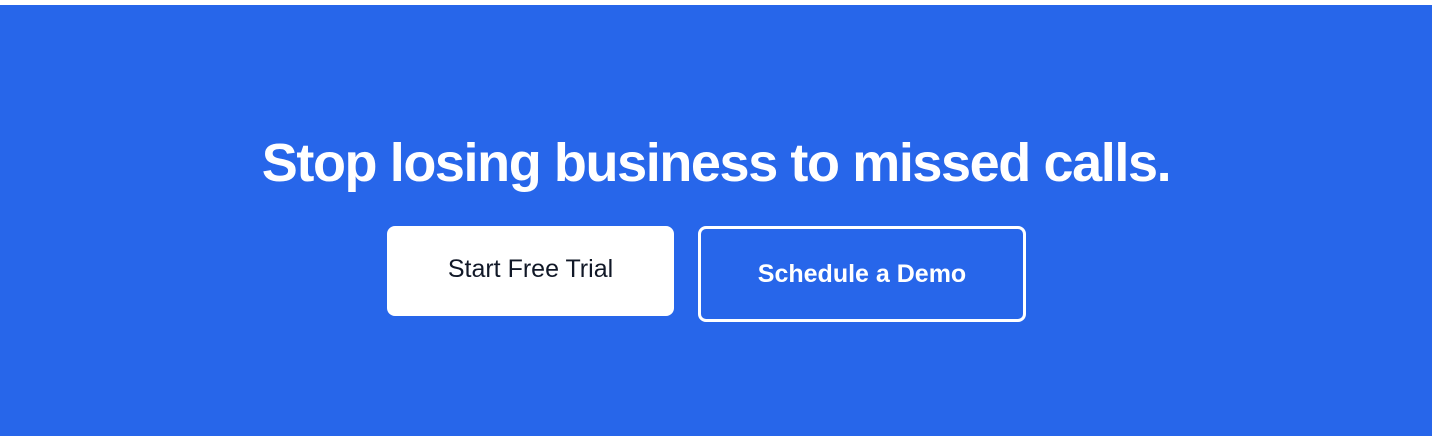  Describe the element at coordinates (862, 274) in the screenshot. I see `schedule-demo-button: Schedule a Demo` at that location.